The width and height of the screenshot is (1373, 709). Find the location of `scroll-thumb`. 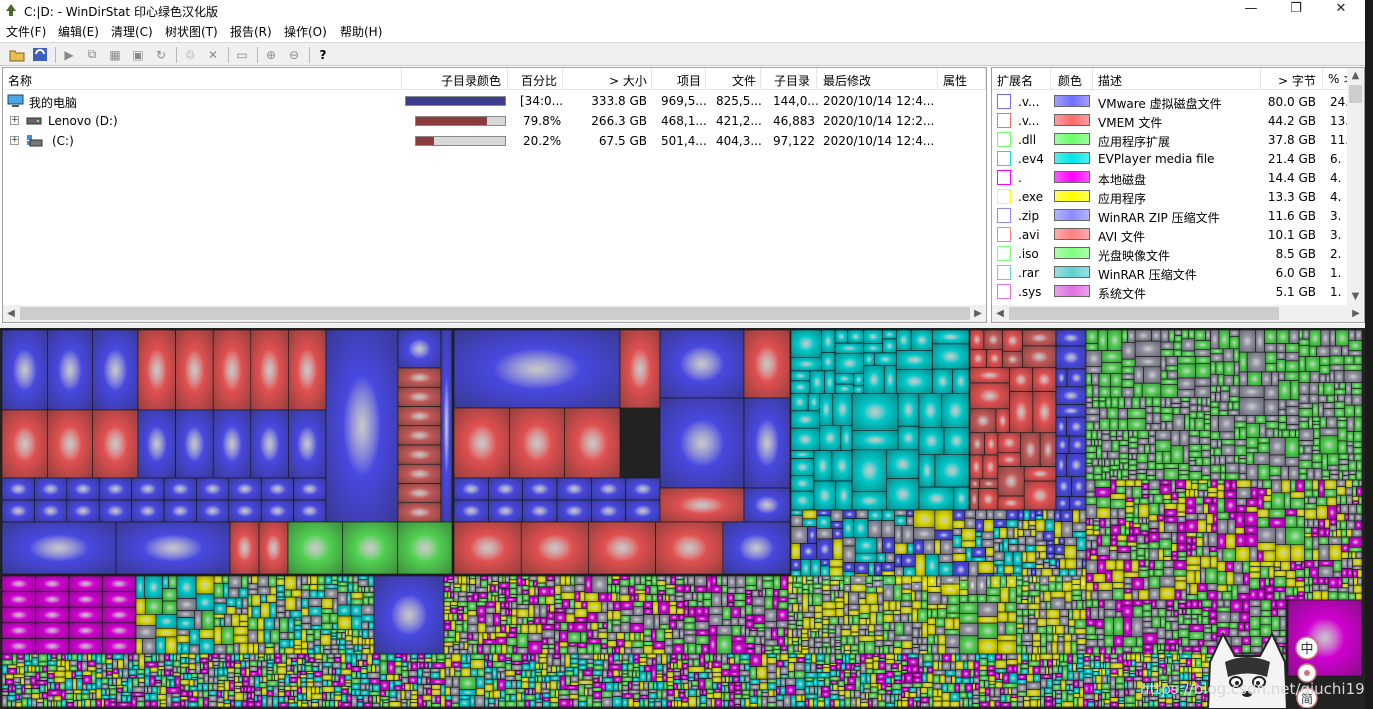

scroll-thumb is located at coordinates (1144, 313).